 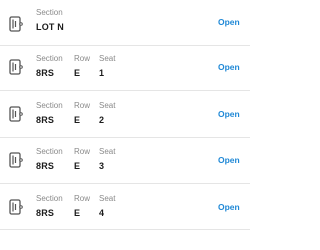 I want to click on ticket-row: Section 8RS Row E Seat 2 Open, so click(x=125, y=118).